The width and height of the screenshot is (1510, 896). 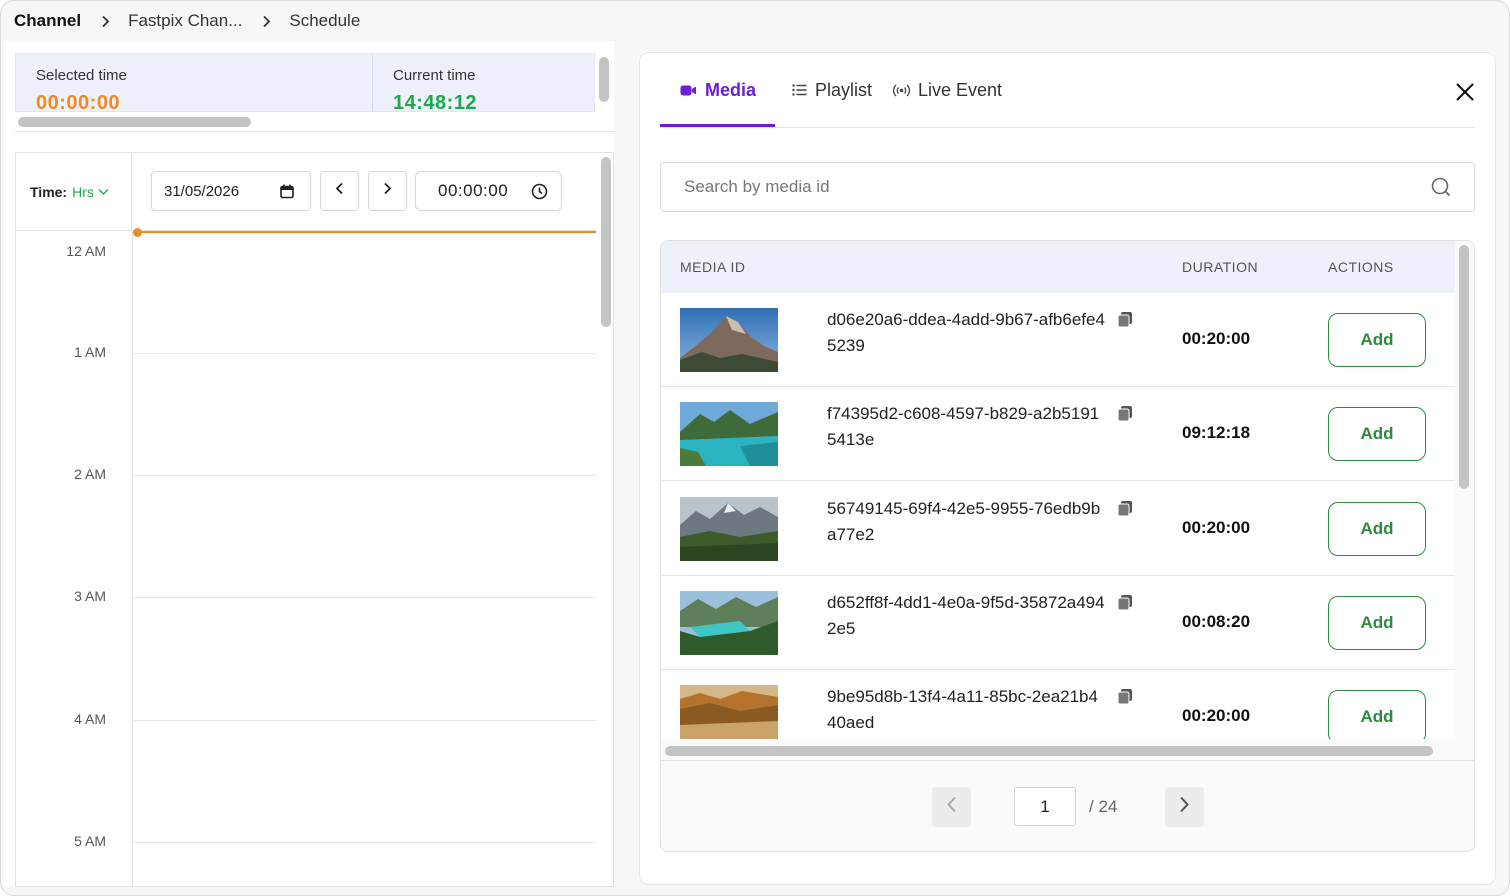 What do you see at coordinates (90, 596) in the screenshot?
I see `hour-label: 3 AM` at bounding box center [90, 596].